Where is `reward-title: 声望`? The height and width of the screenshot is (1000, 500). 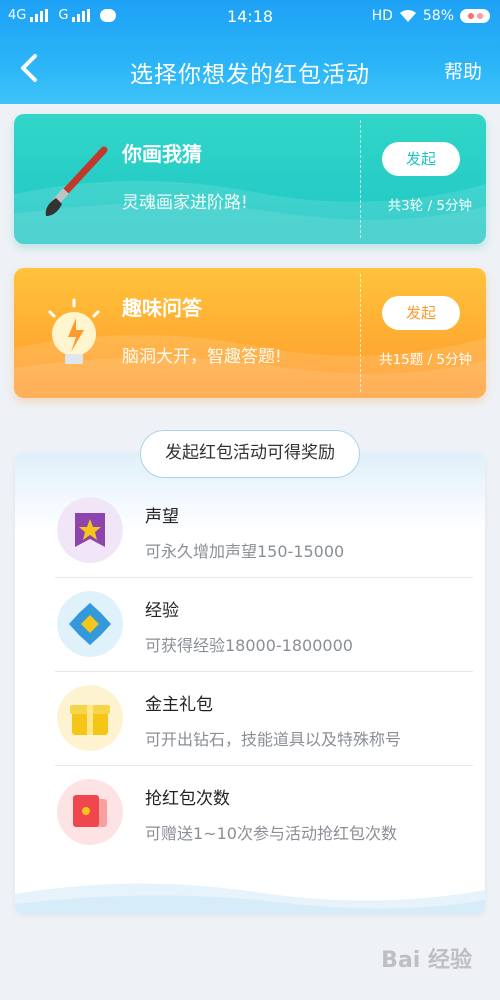 reward-title: 声望 is located at coordinates (162, 517).